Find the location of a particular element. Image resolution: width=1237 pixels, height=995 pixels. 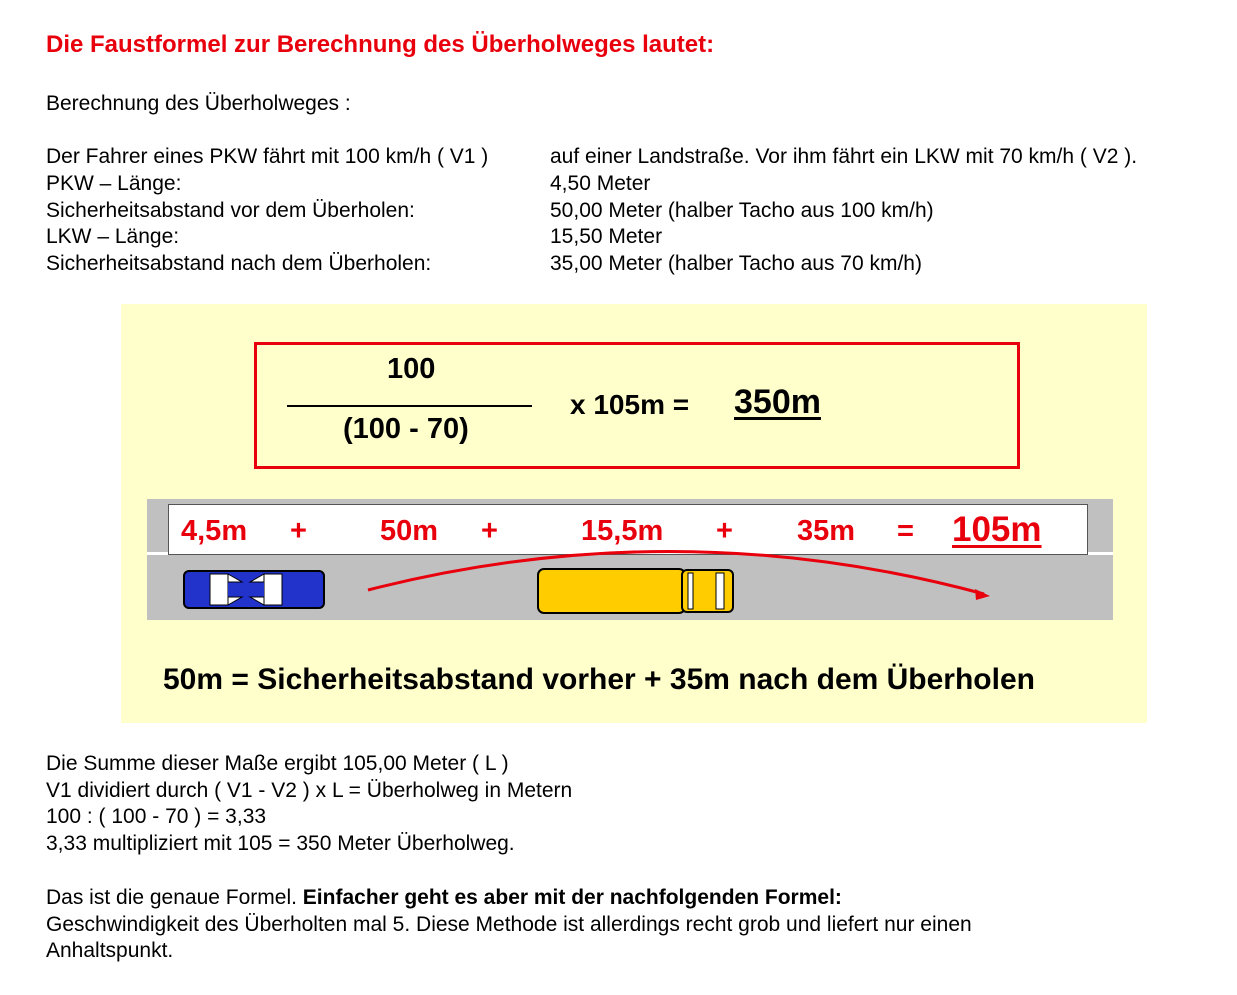

car-icon is located at coordinates (254, 589).